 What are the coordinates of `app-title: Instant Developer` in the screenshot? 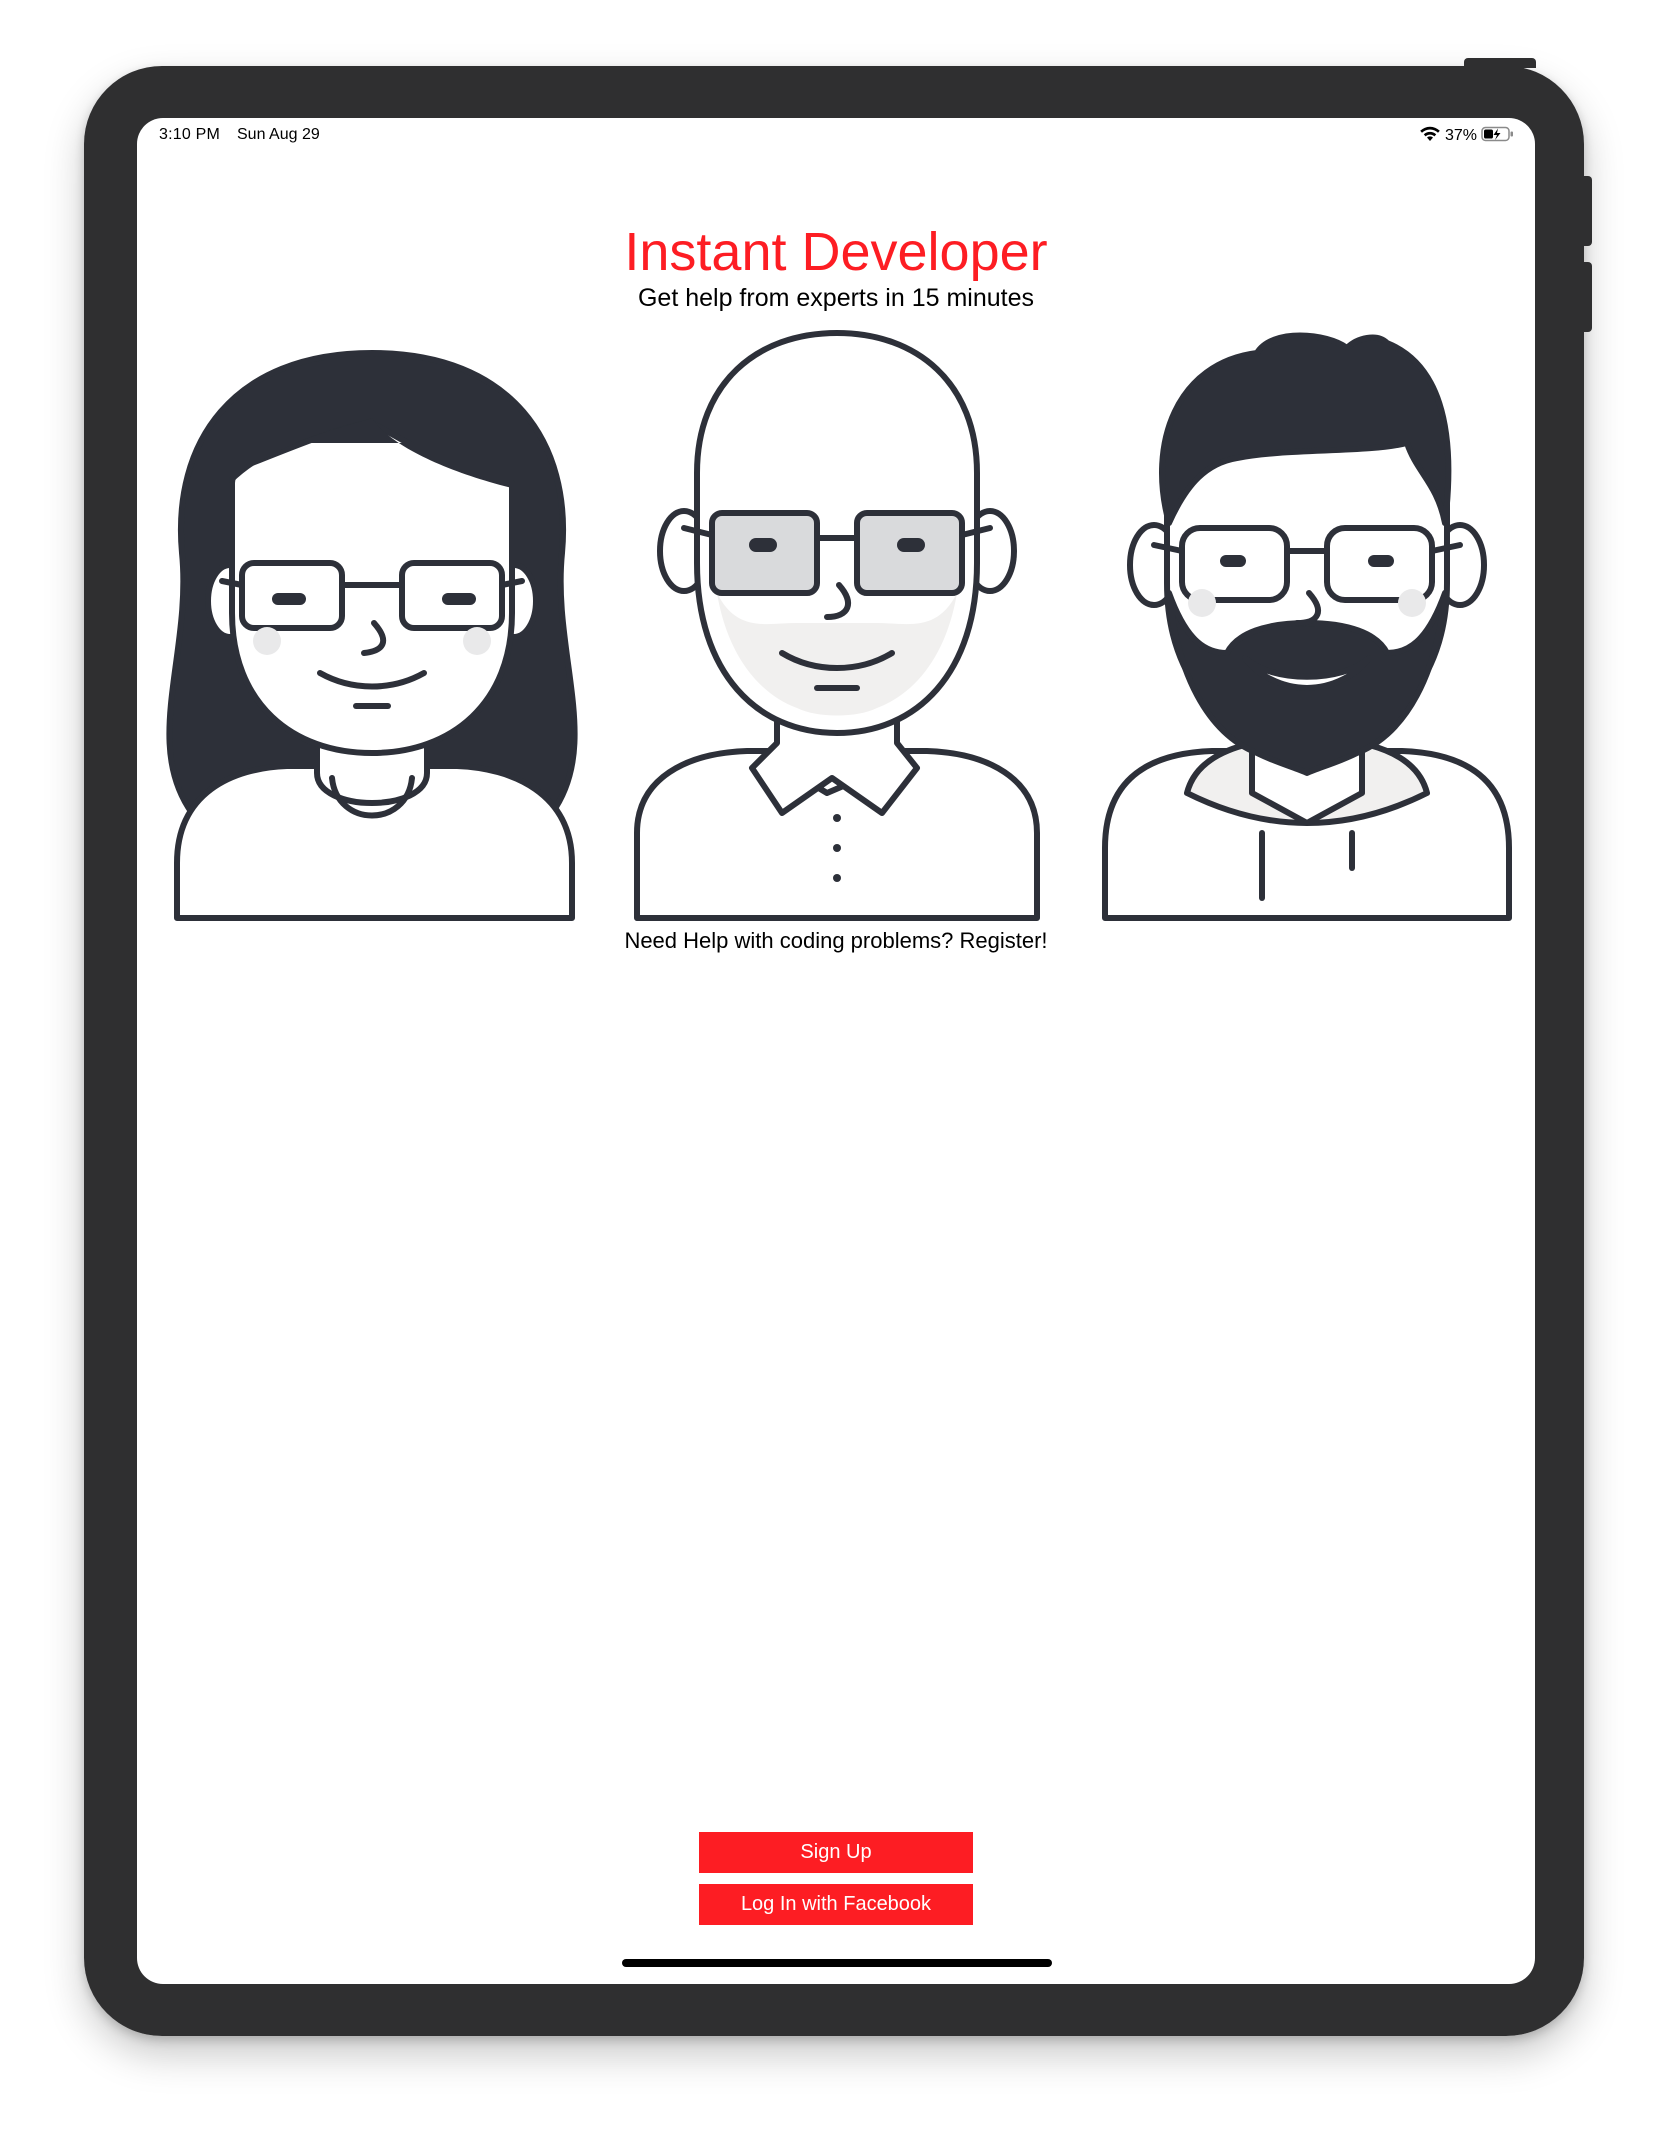 It's located at (836, 252).